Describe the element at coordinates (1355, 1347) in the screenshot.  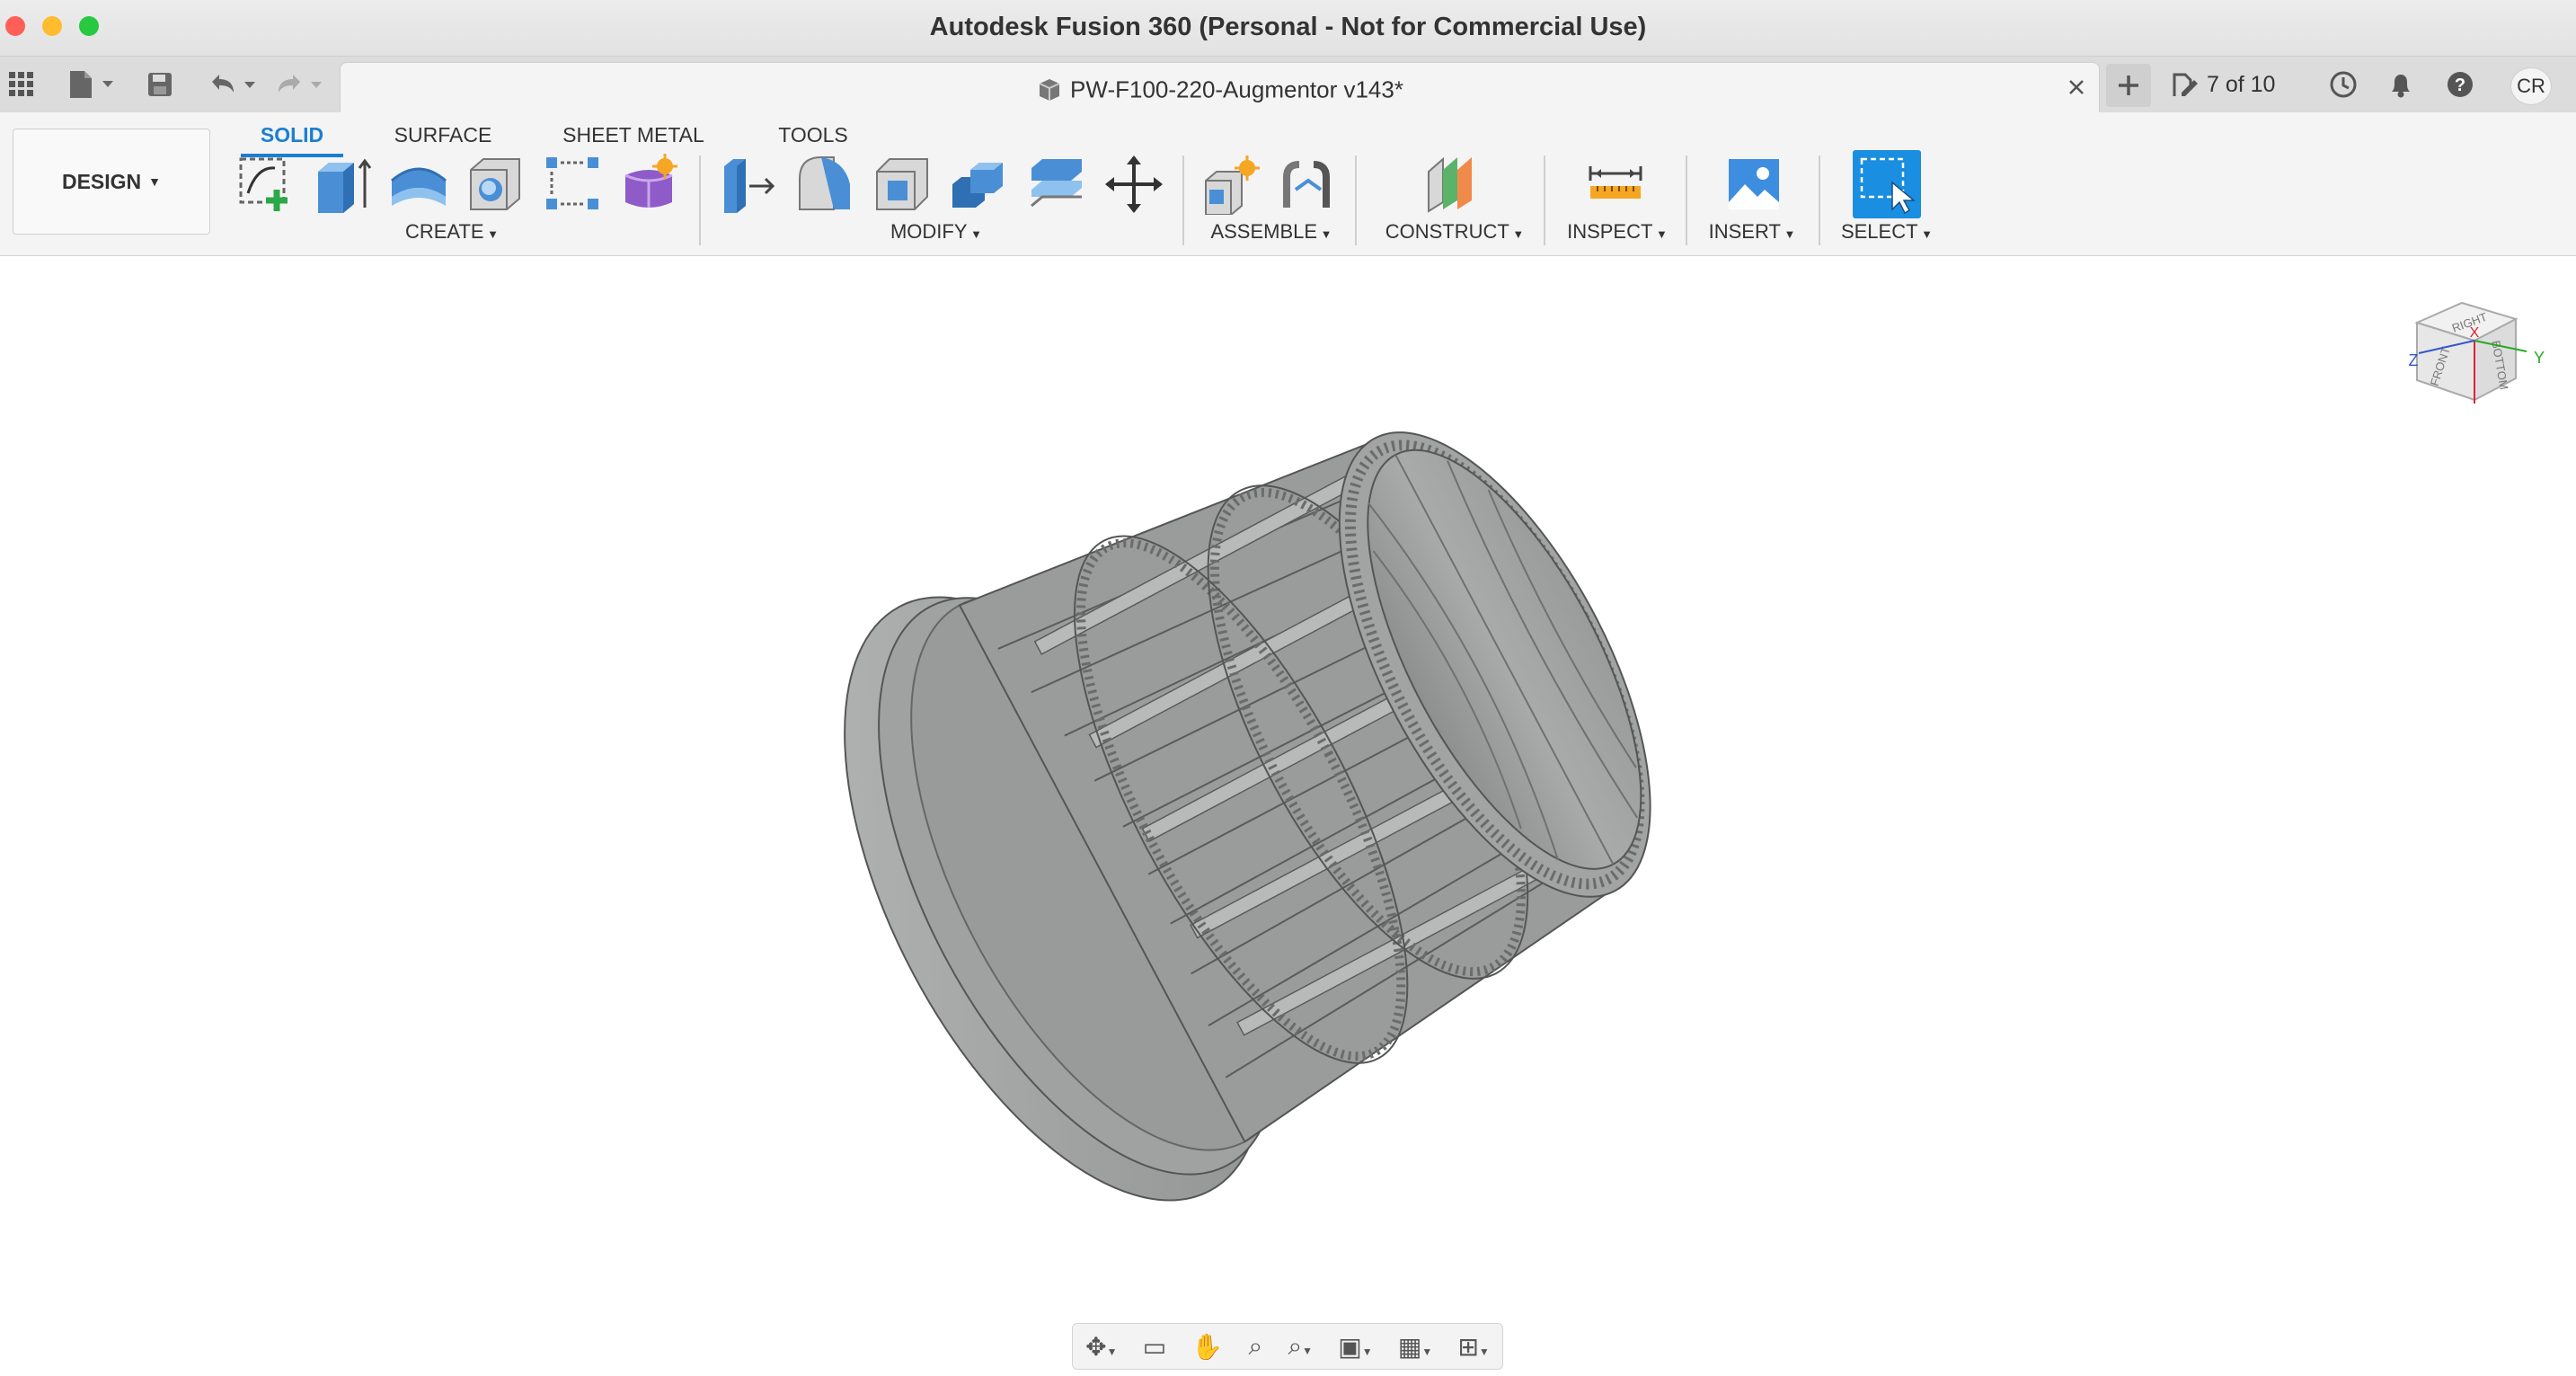
I see `display-settings-icon: ▣▼` at that location.